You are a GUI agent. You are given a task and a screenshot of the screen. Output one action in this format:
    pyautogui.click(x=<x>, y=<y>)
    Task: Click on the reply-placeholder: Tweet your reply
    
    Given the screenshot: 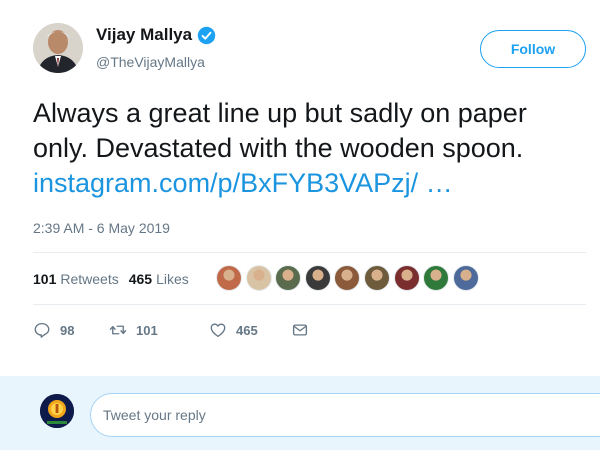 What is the action you would take?
    pyautogui.click(x=154, y=415)
    